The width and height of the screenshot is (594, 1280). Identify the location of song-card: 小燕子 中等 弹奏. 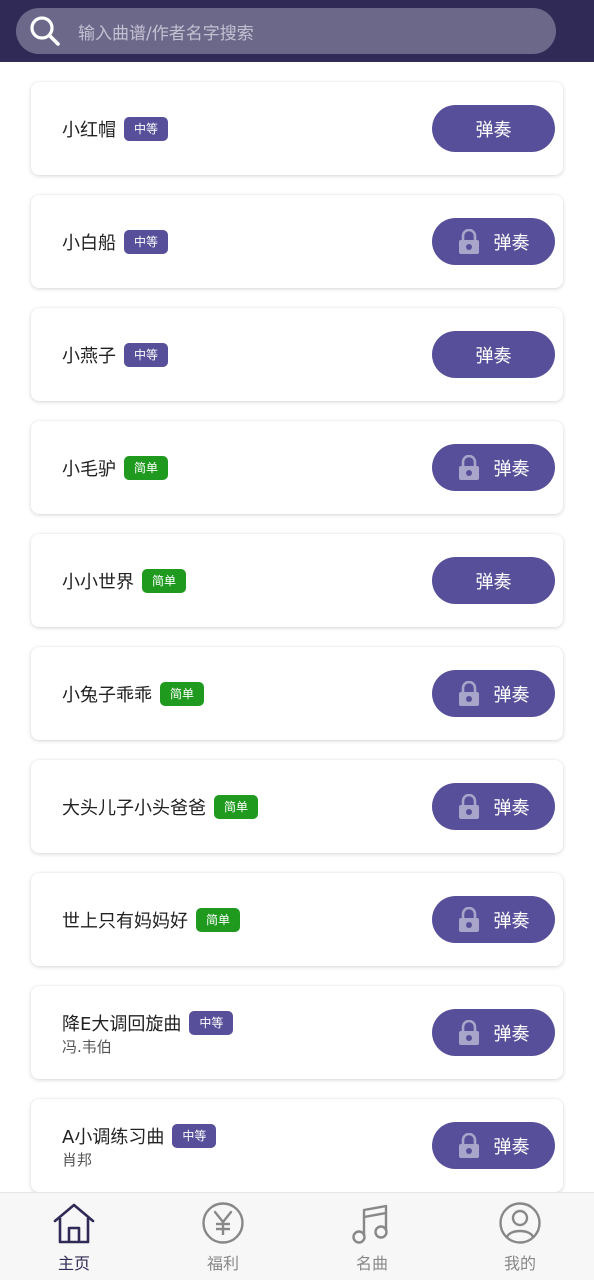
(297, 354).